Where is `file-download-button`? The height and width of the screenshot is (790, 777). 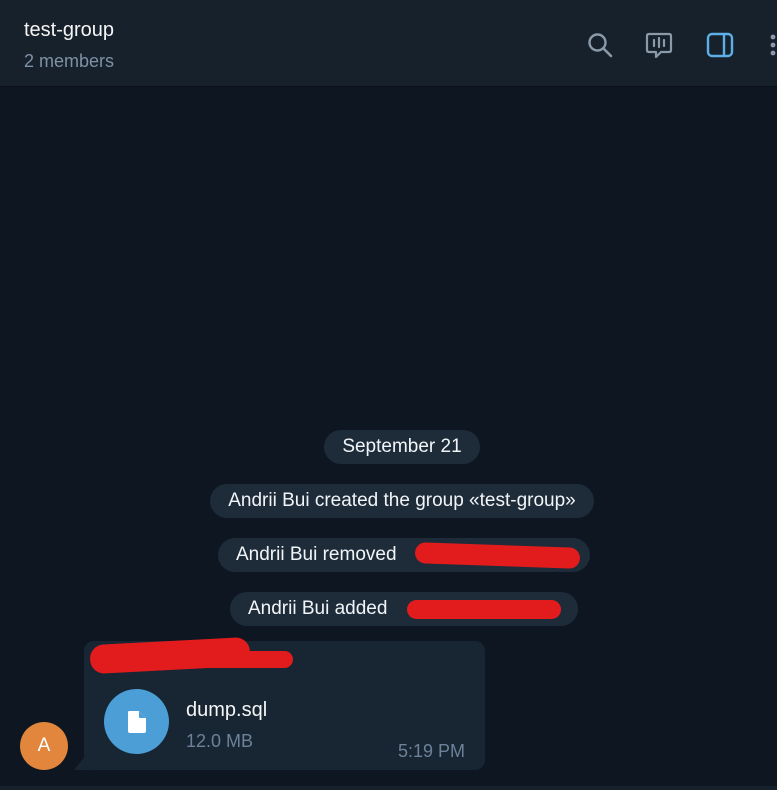
file-download-button is located at coordinates (136, 721).